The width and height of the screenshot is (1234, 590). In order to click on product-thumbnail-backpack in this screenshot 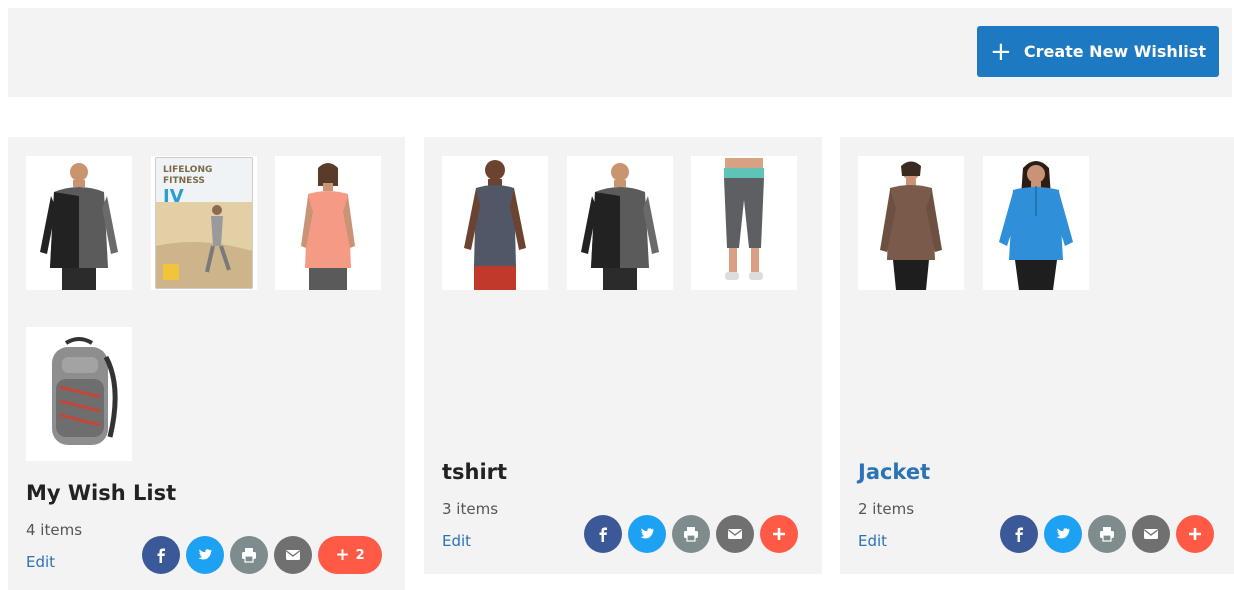, I will do `click(79, 394)`.